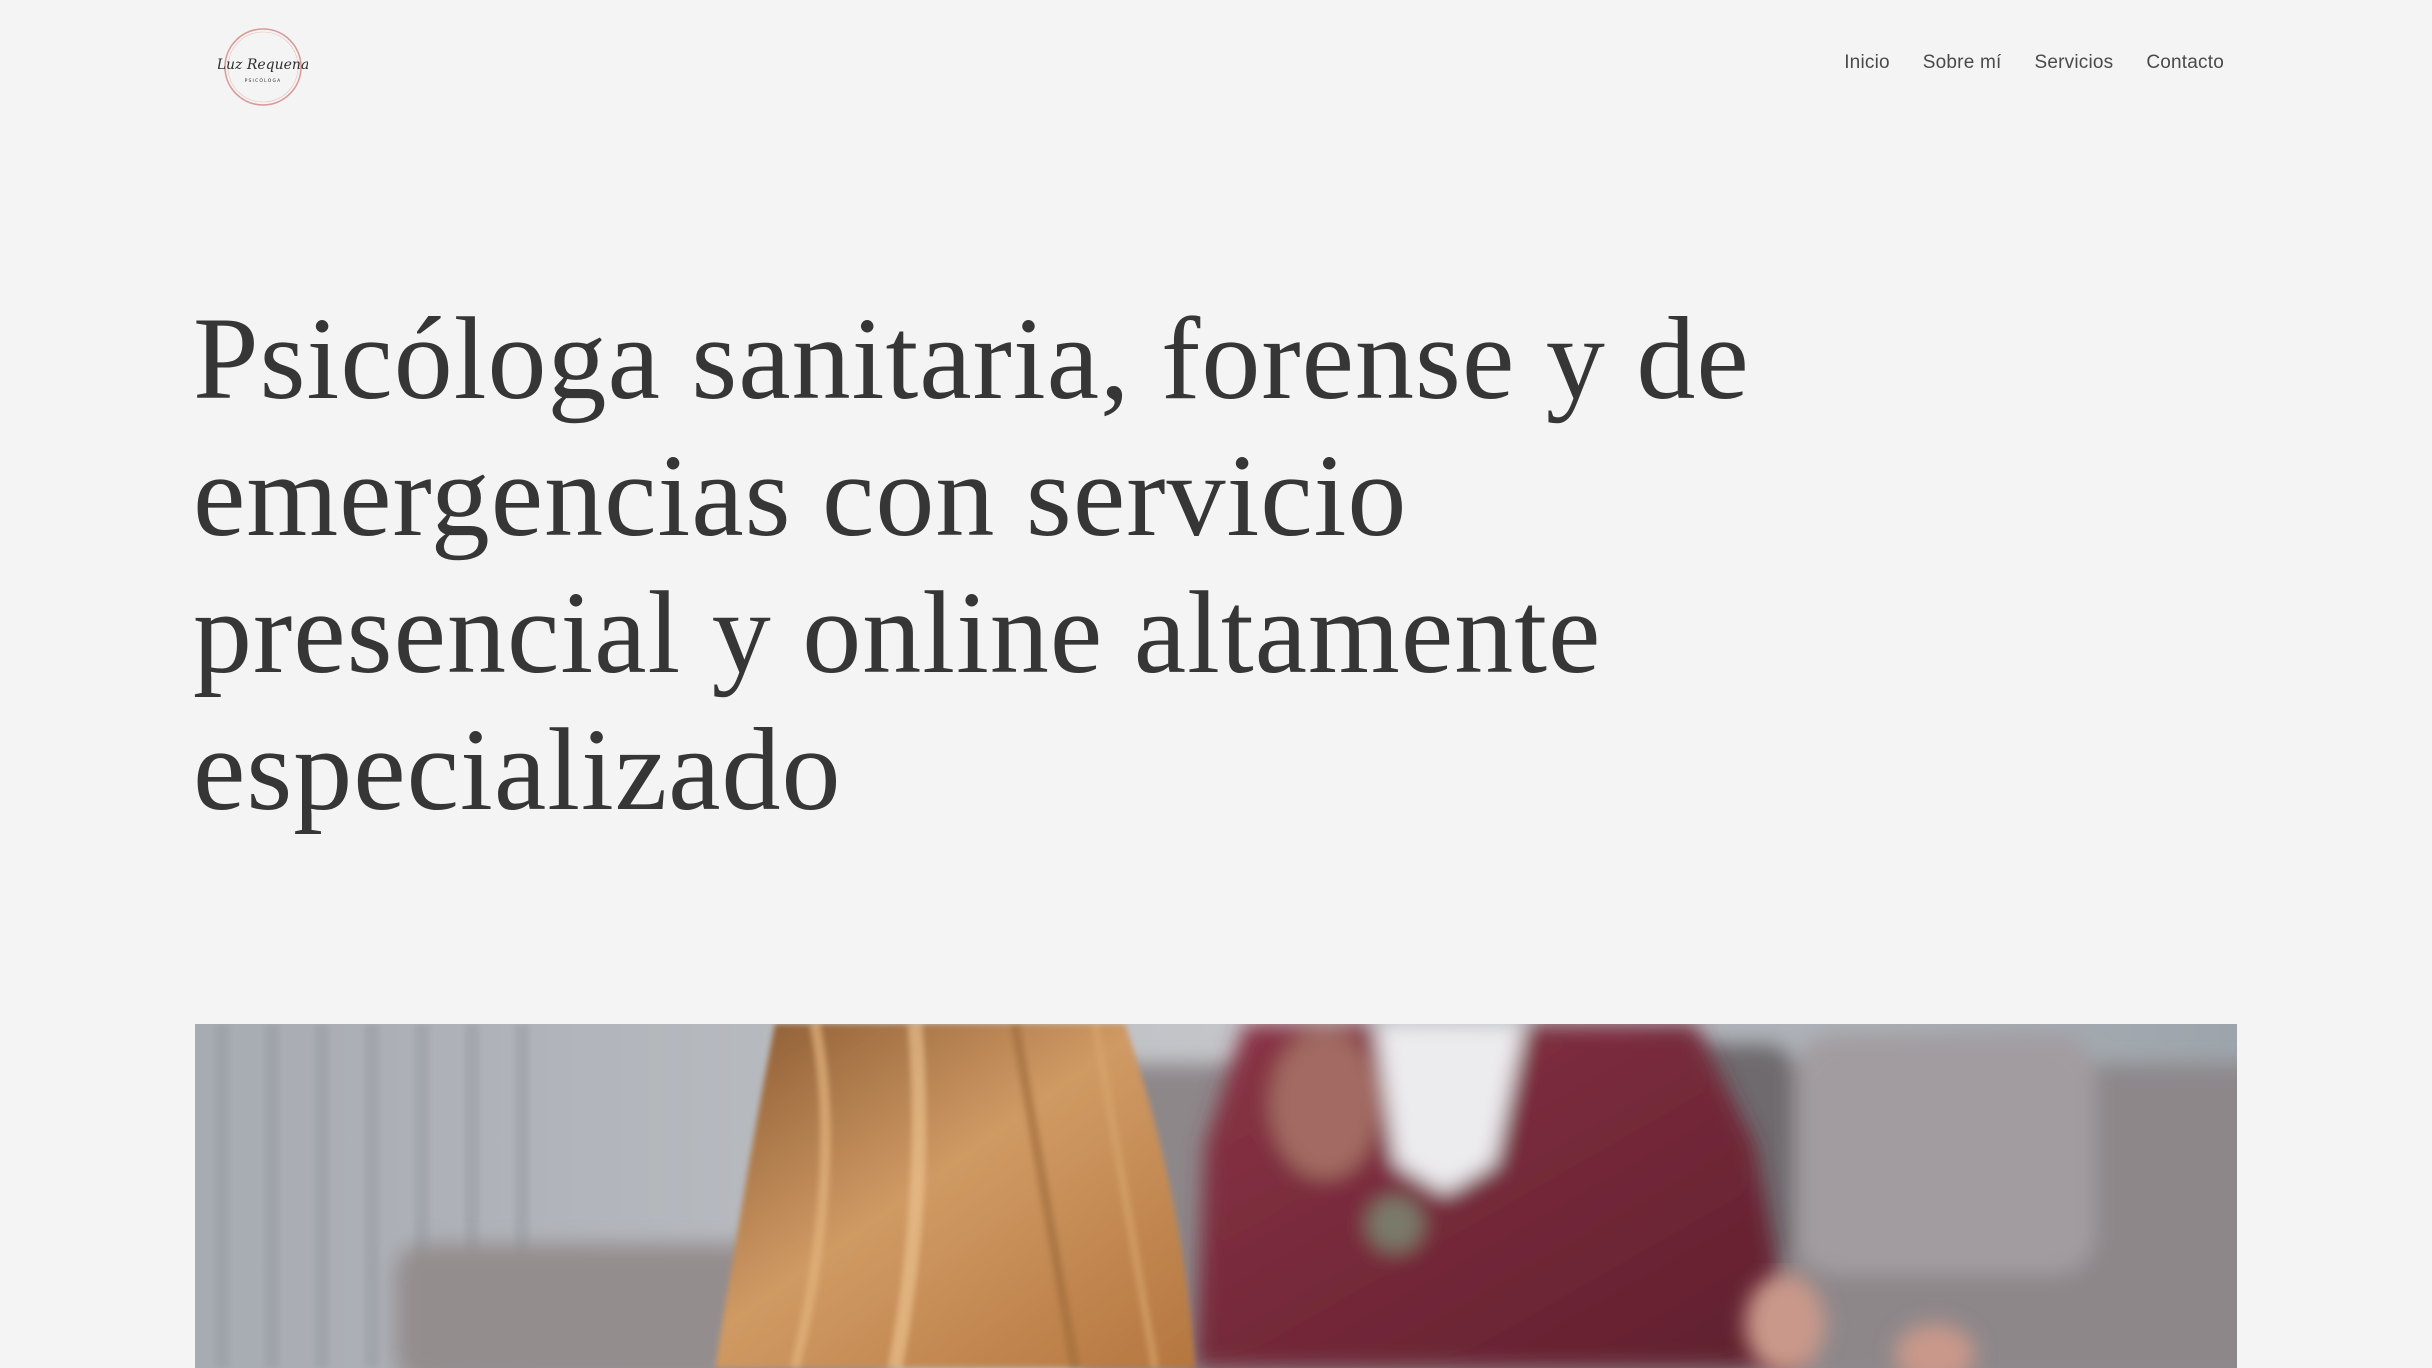  I want to click on logo: Luz Requena PSICÓLOGA, so click(263, 67).